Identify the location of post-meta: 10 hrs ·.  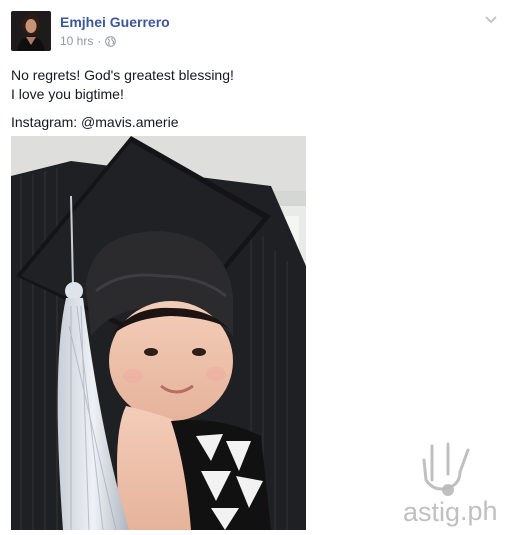
(88, 41).